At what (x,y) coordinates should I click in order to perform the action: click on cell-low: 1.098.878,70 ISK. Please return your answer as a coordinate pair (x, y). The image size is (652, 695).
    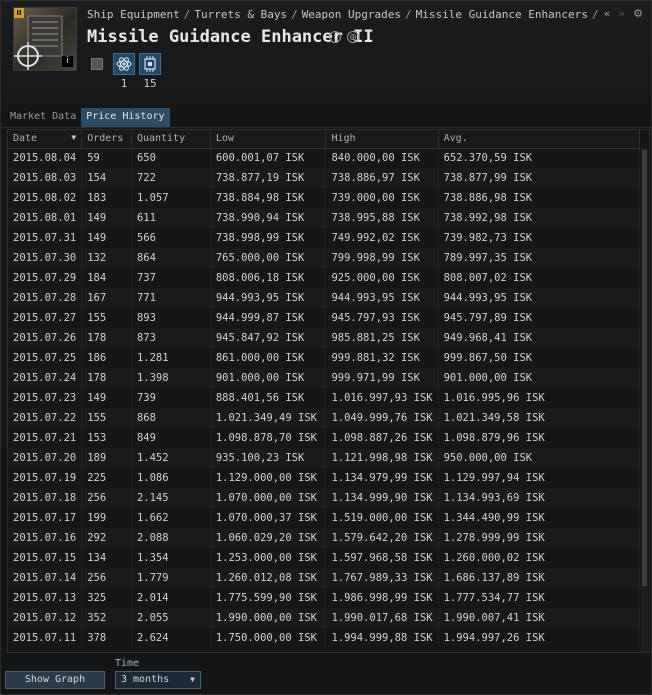
    Looking at the image, I should click on (268, 438).